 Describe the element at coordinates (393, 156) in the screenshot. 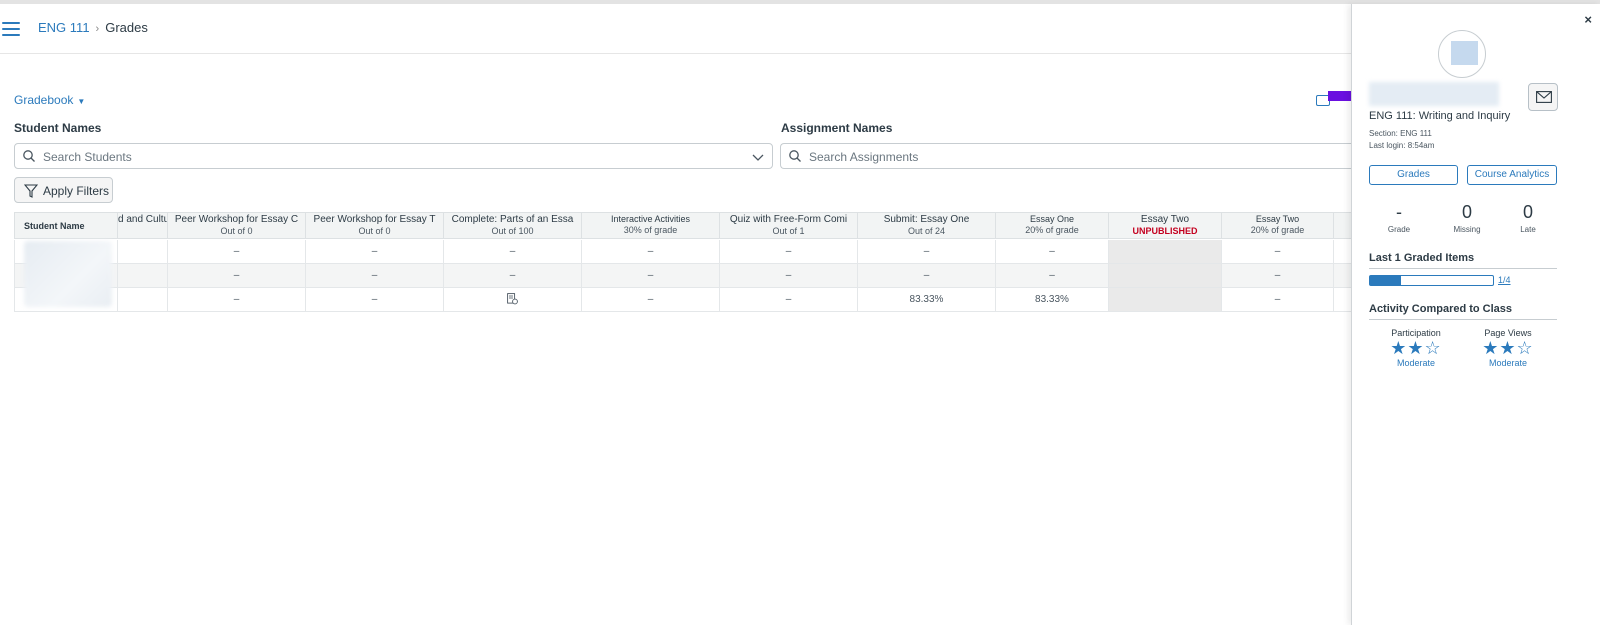

I see `student-search-field: Search Students` at that location.